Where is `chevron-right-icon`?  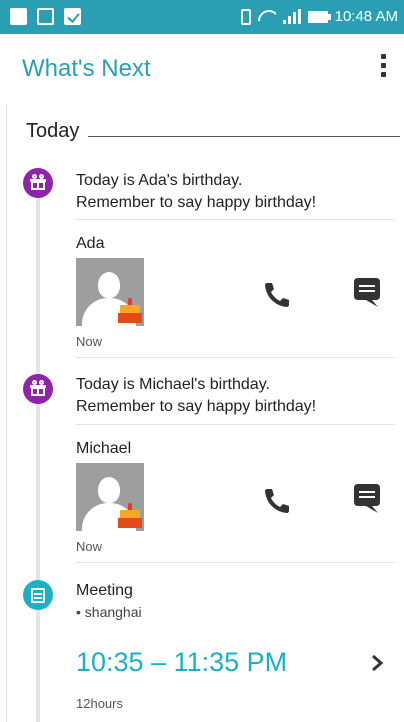 chevron-right-icon is located at coordinates (377, 663).